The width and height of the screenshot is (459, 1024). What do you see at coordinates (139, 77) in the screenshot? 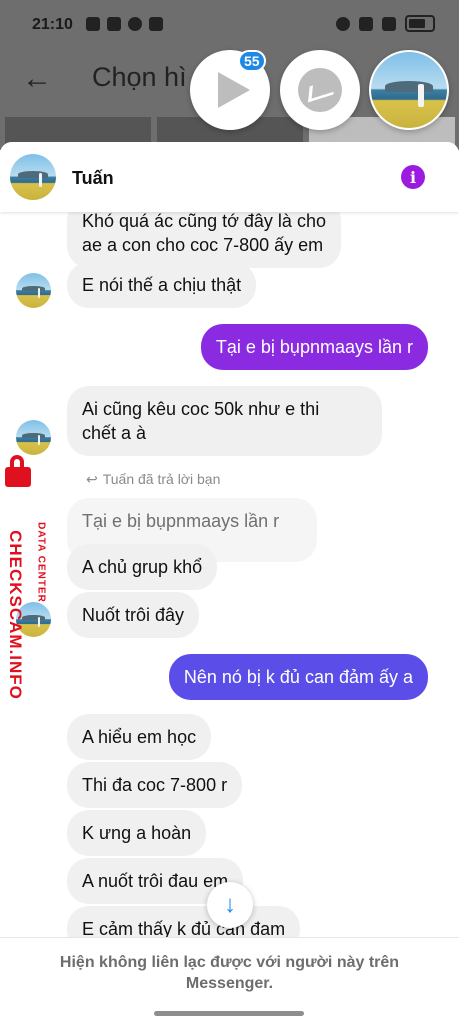
I see `background-app-title: Chọn hì` at bounding box center [139, 77].